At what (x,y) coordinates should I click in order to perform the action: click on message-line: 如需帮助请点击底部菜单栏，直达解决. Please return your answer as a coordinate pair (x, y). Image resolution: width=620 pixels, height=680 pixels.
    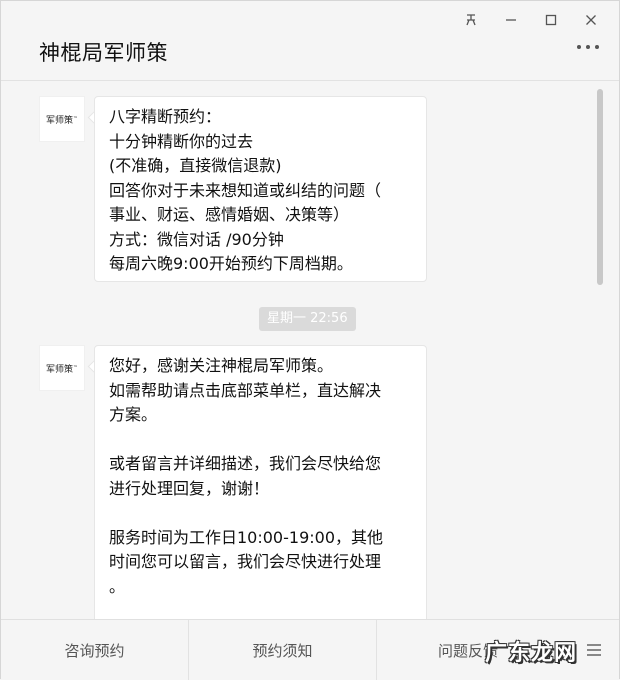
    Looking at the image, I should click on (245, 390).